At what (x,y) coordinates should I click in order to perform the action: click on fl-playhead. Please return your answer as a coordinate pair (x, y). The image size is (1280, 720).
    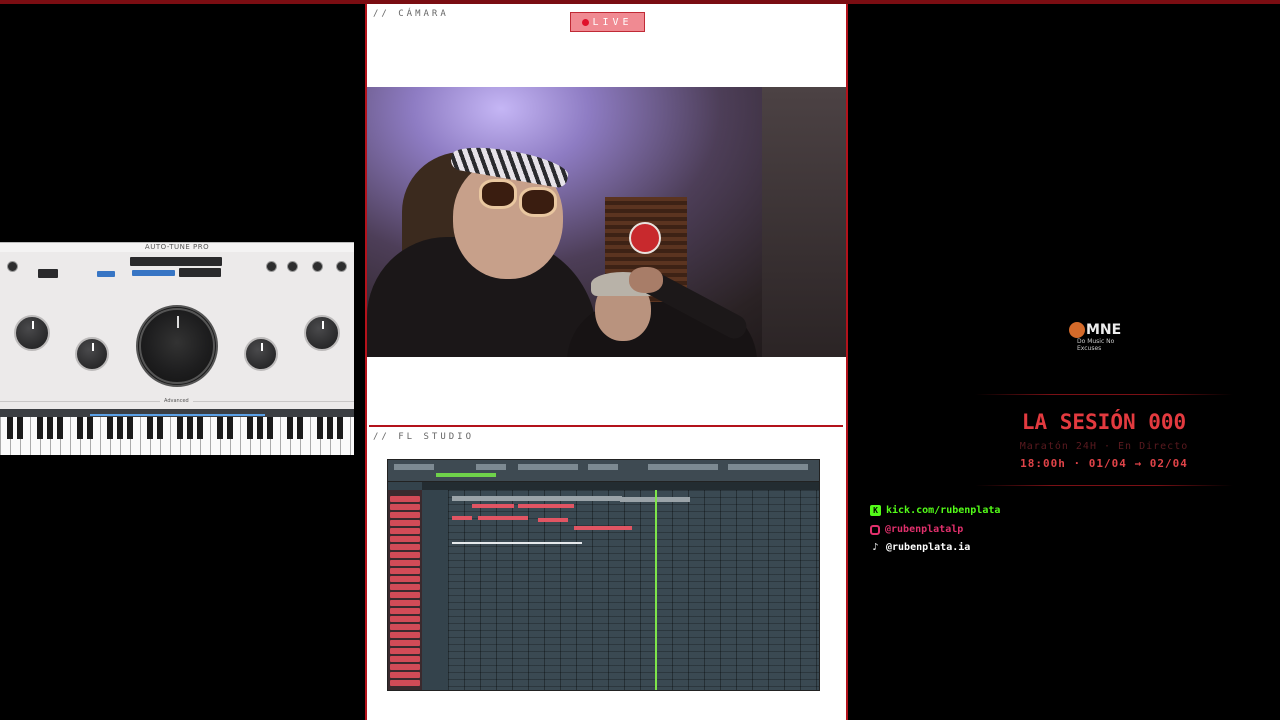
    Looking at the image, I should click on (656, 590).